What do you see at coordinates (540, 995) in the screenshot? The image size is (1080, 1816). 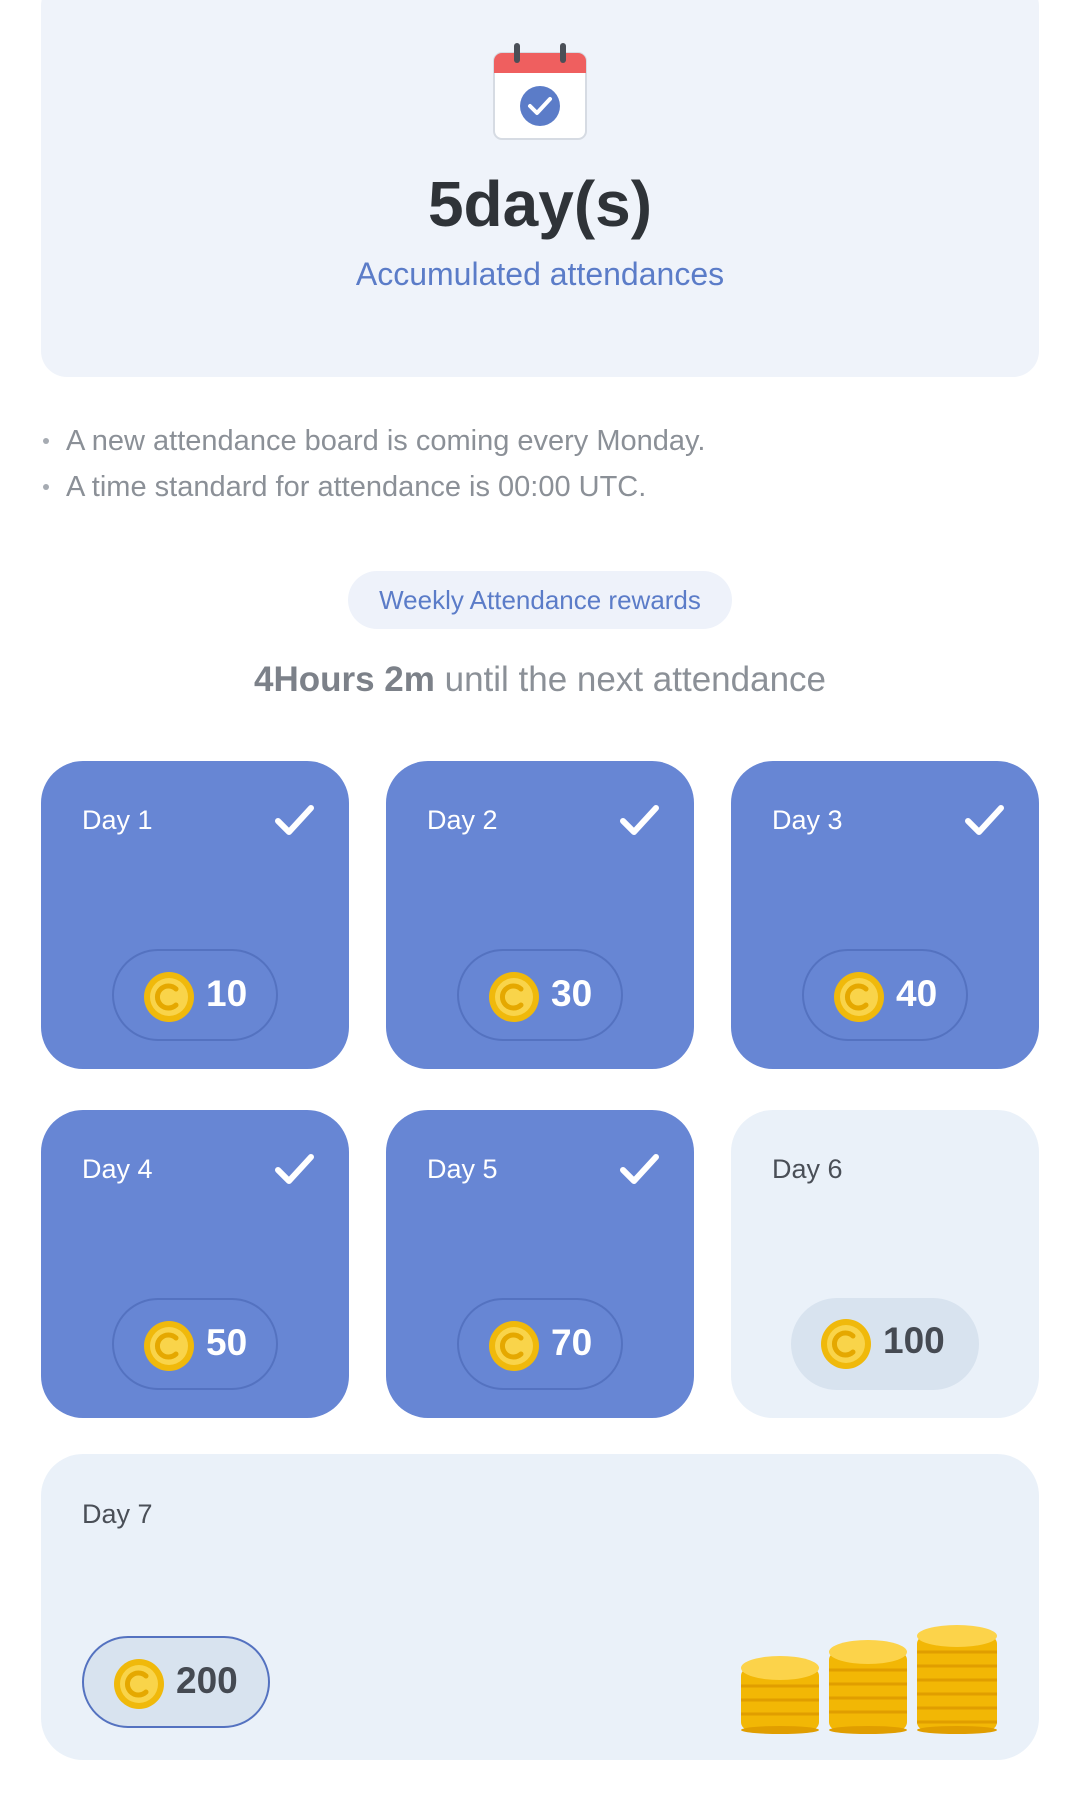 I see `reward-pill: 30` at bounding box center [540, 995].